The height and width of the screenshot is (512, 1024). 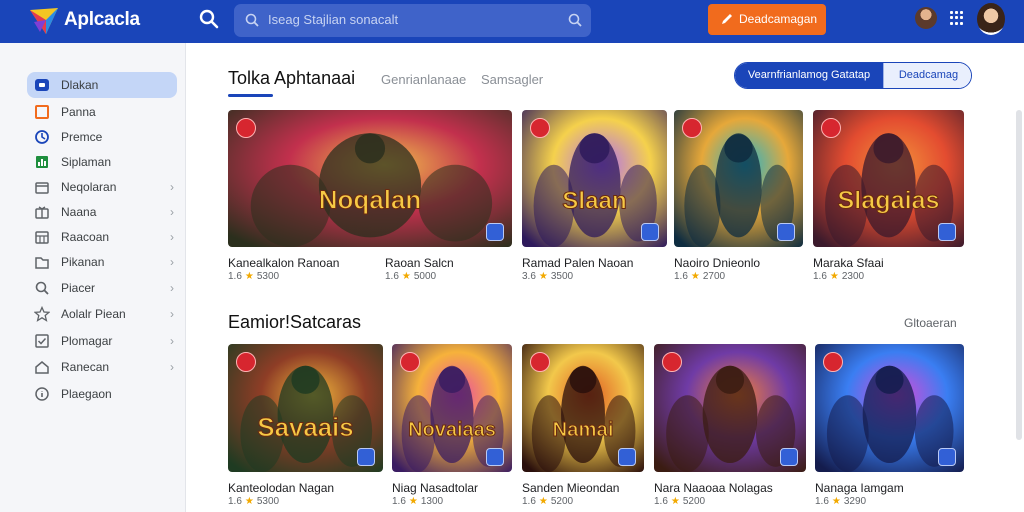 What do you see at coordinates (102, 262) in the screenshot?
I see `sidebar-item-7: Pikanan ›` at bounding box center [102, 262].